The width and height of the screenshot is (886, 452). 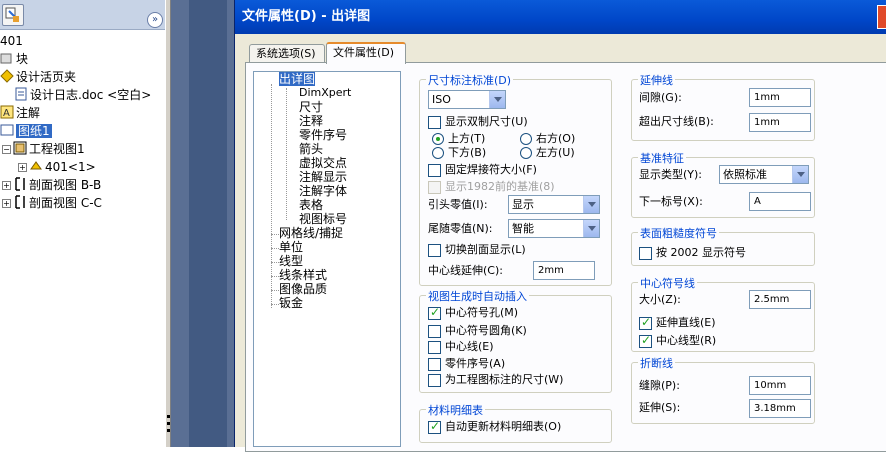 I want to click on group-title: 基准特征, so click(x=662, y=158).